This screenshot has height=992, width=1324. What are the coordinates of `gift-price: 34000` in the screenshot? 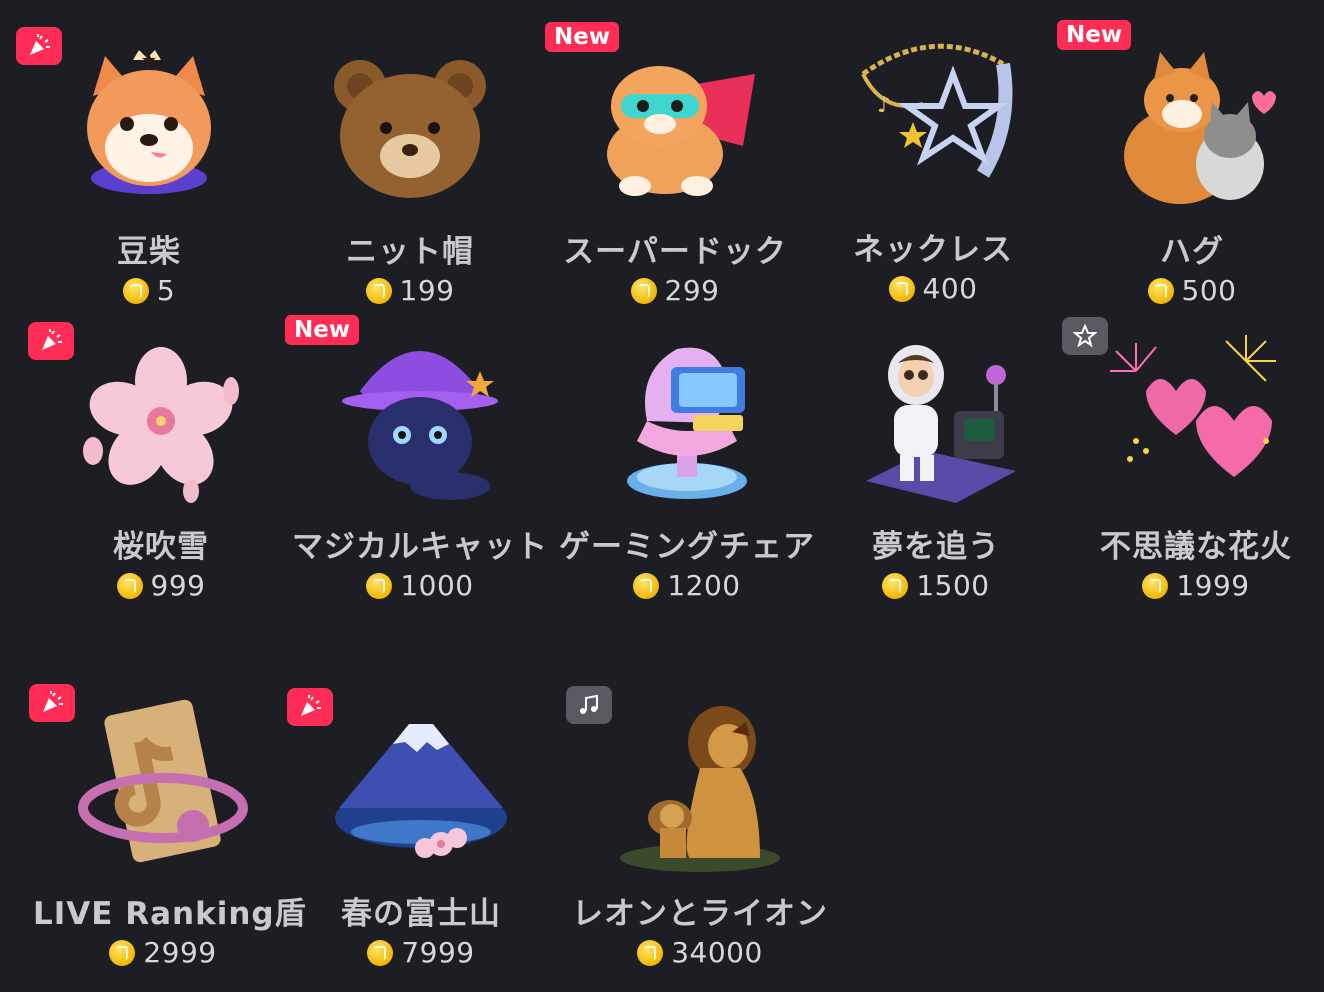 It's located at (700, 952).